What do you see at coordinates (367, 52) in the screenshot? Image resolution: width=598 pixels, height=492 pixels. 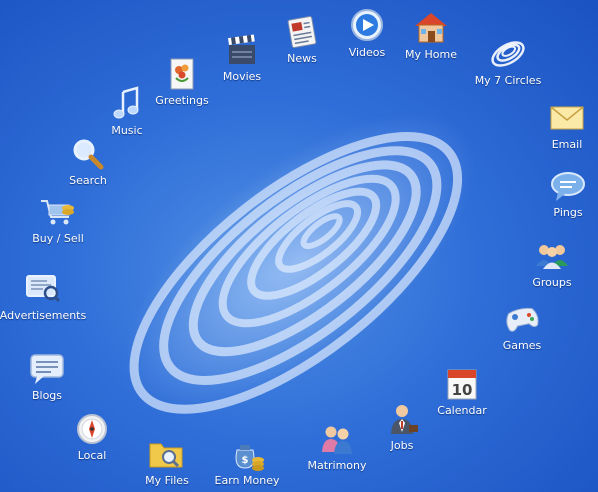 I see `videos-label: Videos` at bounding box center [367, 52].